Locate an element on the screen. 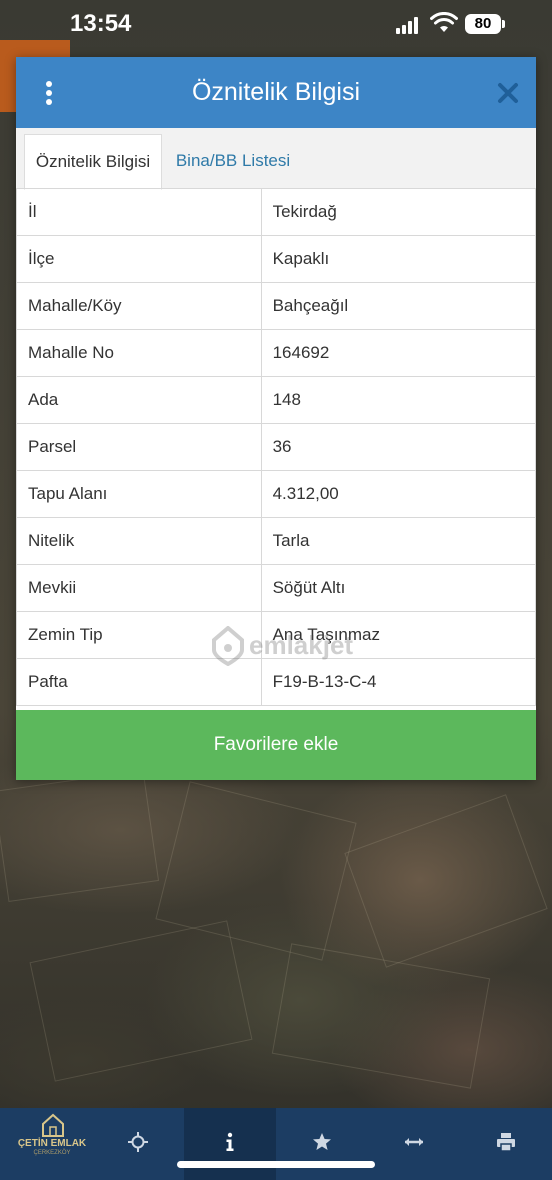 This screenshot has height=1180, width=552. add-to-favorites-button: Favorilere ekle is located at coordinates (276, 745).